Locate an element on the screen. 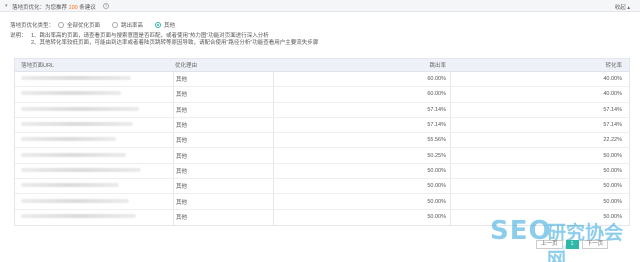  table-row: 其他 55.56% 22.22% is located at coordinates (322, 141).